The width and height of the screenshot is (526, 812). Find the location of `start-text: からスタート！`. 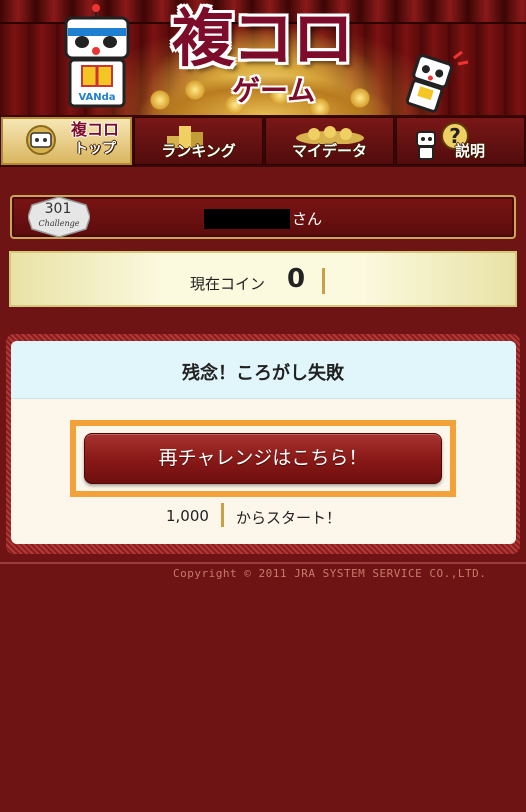

start-text: からスタート！ is located at coordinates (289, 518).